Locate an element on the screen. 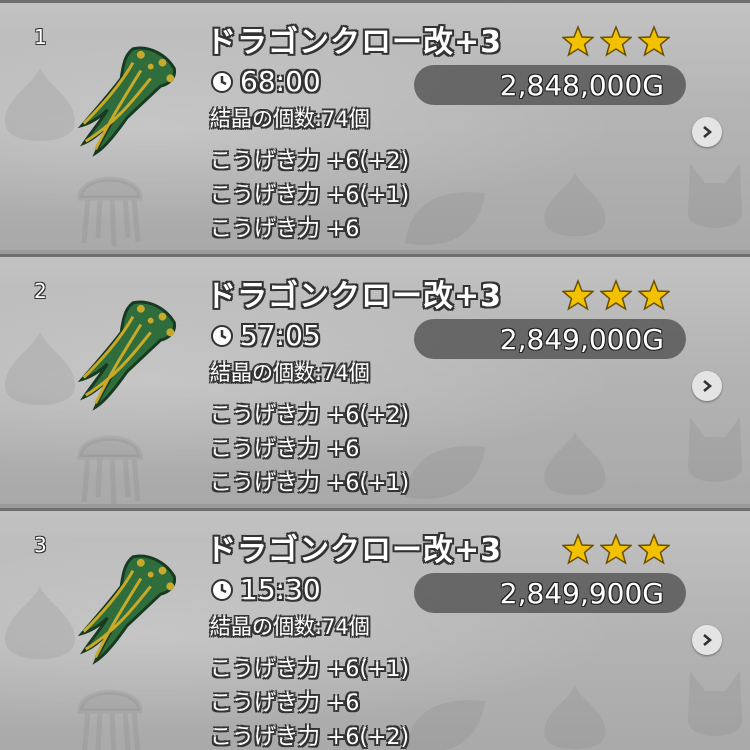 Image resolution: width=750 pixels, height=750 pixels. time-remaining-text: 15:30 is located at coordinates (280, 589).